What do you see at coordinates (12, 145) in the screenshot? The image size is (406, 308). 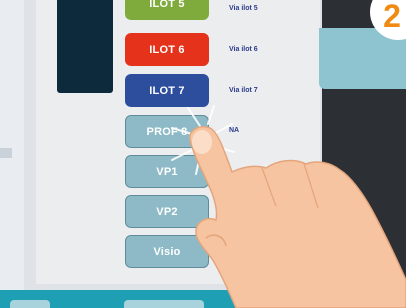 I see `left-sidebar` at bounding box center [12, 145].